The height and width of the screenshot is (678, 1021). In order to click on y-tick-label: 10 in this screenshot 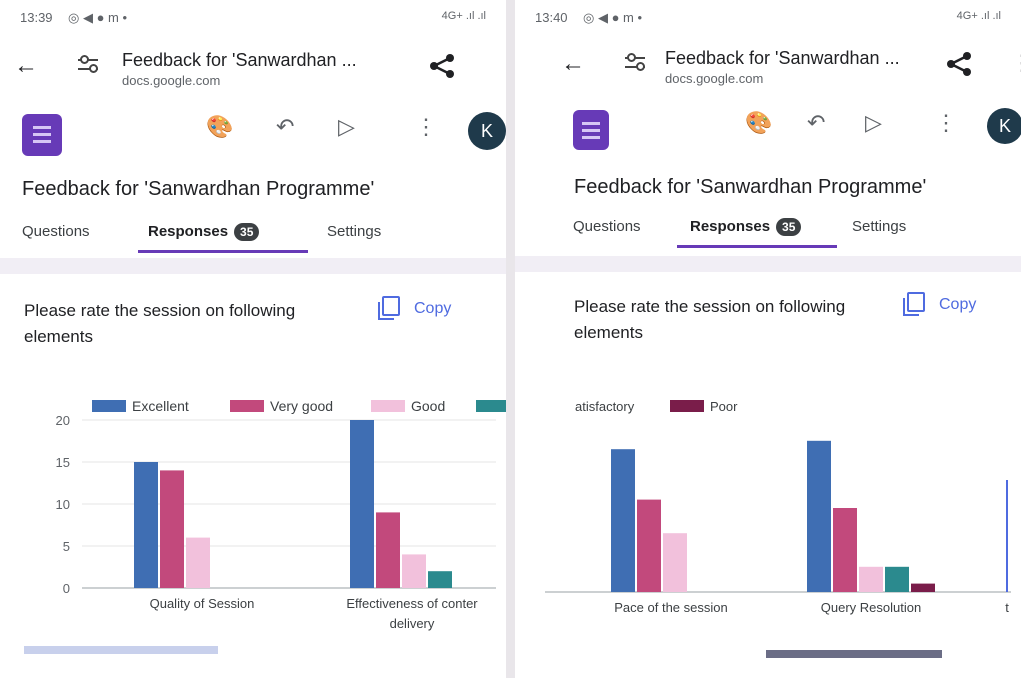, I will do `click(63, 504)`.